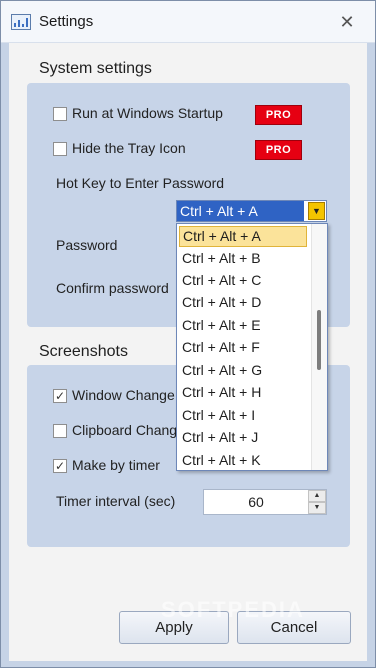 This screenshot has width=376, height=668. Describe the element at coordinates (278, 115) in the screenshot. I see `run-at-startup-pro-badge: PRO` at that location.